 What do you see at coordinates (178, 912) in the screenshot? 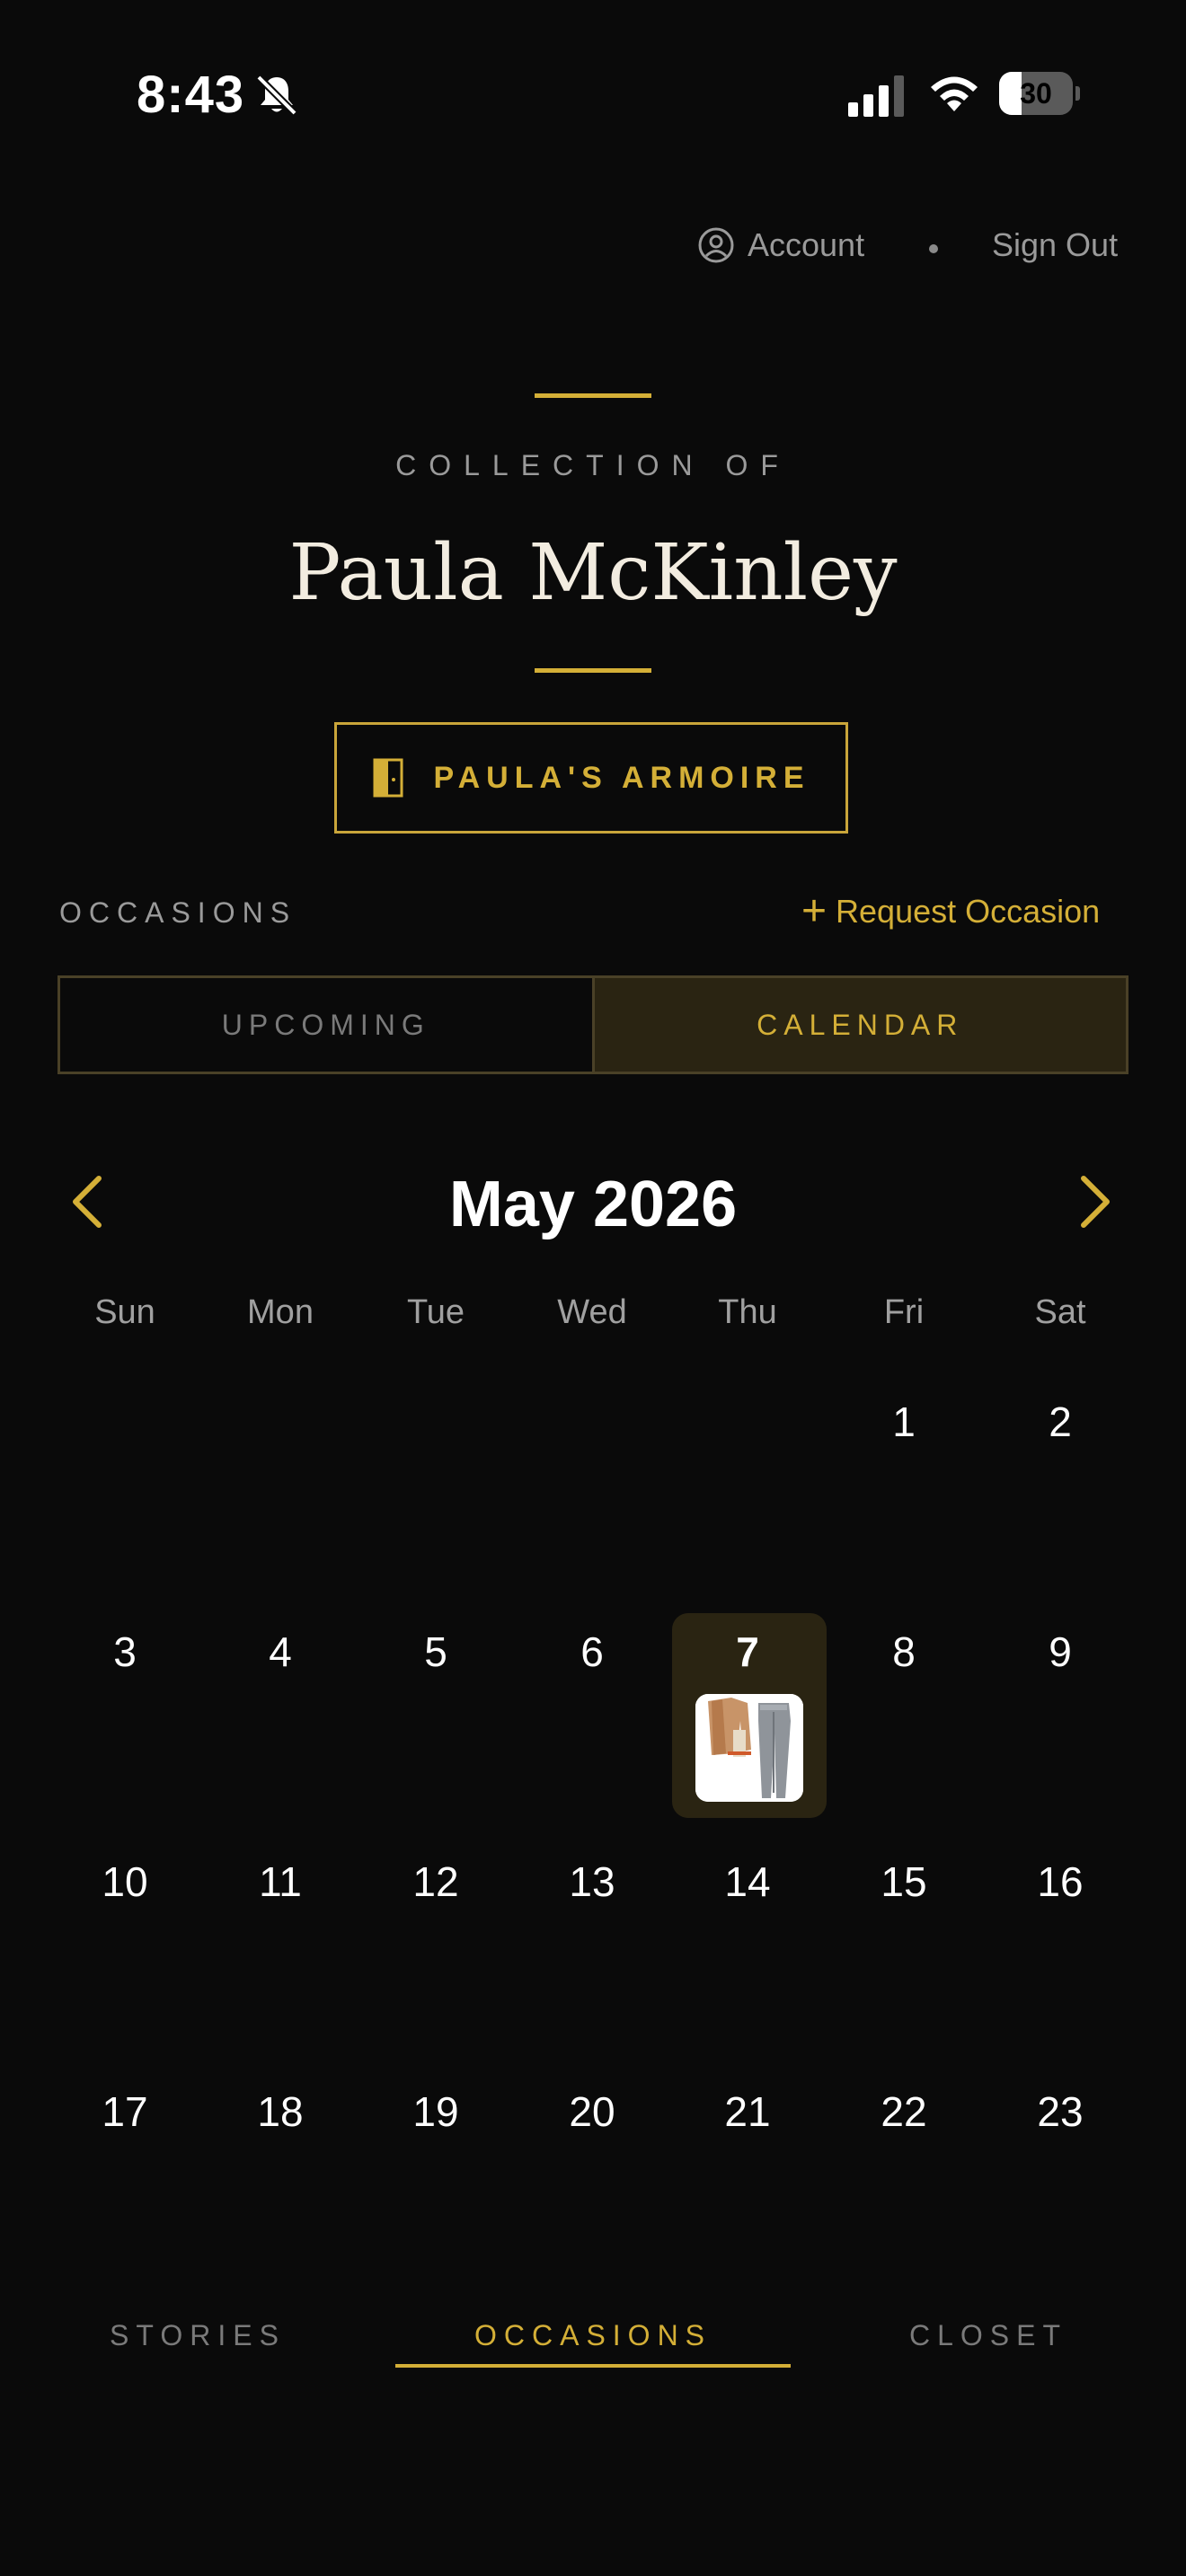
I see `occasions-section-label: OCCASIONS` at bounding box center [178, 912].